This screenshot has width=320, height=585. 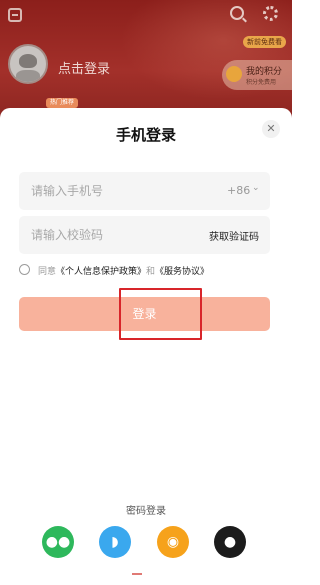 I want to click on phone-field: +86 ⌄, so click(x=144, y=191).